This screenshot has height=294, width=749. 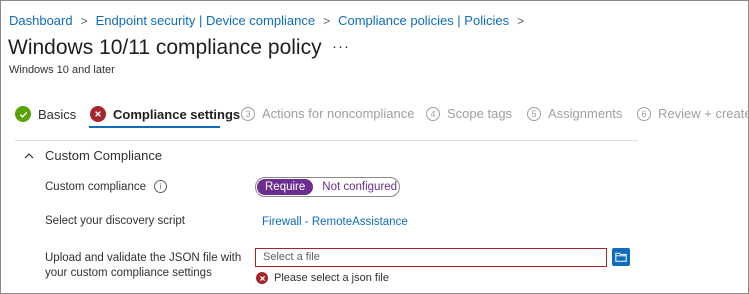 I want to click on step-label: Compliance settings, so click(x=177, y=114).